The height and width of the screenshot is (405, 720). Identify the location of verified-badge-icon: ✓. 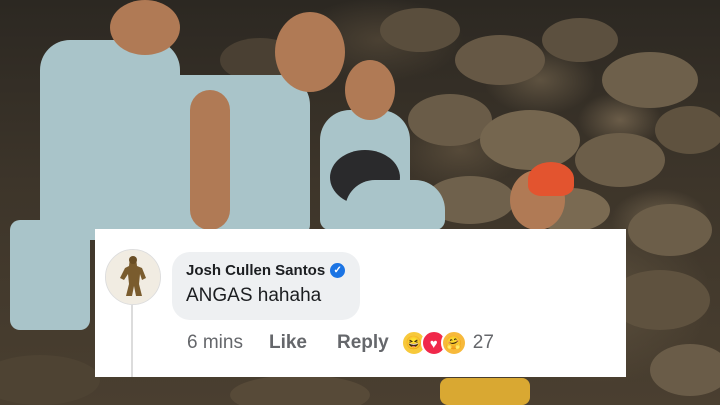
(338, 270).